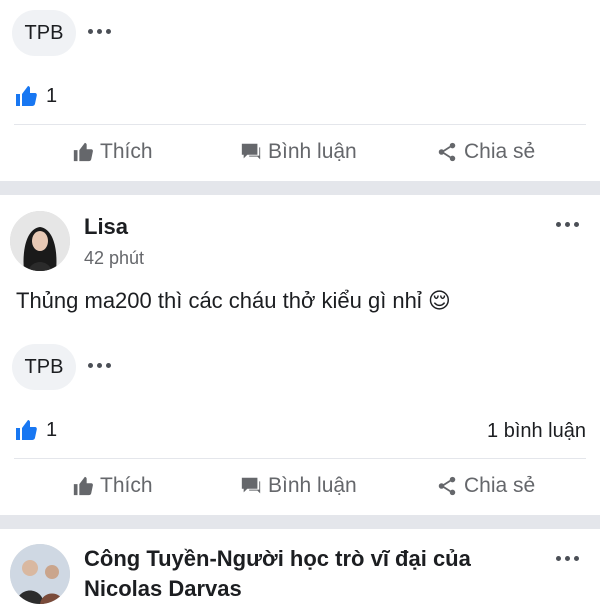 The height and width of the screenshot is (604, 600). What do you see at coordinates (106, 227) in the screenshot?
I see `author-name: Lisa` at bounding box center [106, 227].